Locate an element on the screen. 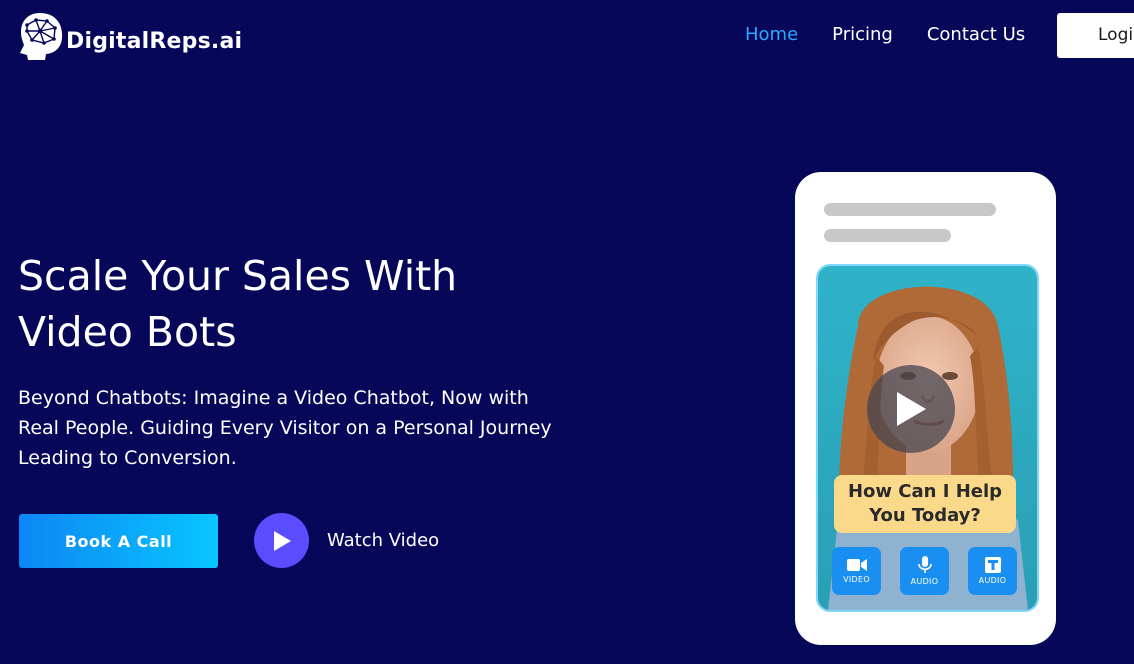  watch-video-label: Watch Video is located at coordinates (383, 540).